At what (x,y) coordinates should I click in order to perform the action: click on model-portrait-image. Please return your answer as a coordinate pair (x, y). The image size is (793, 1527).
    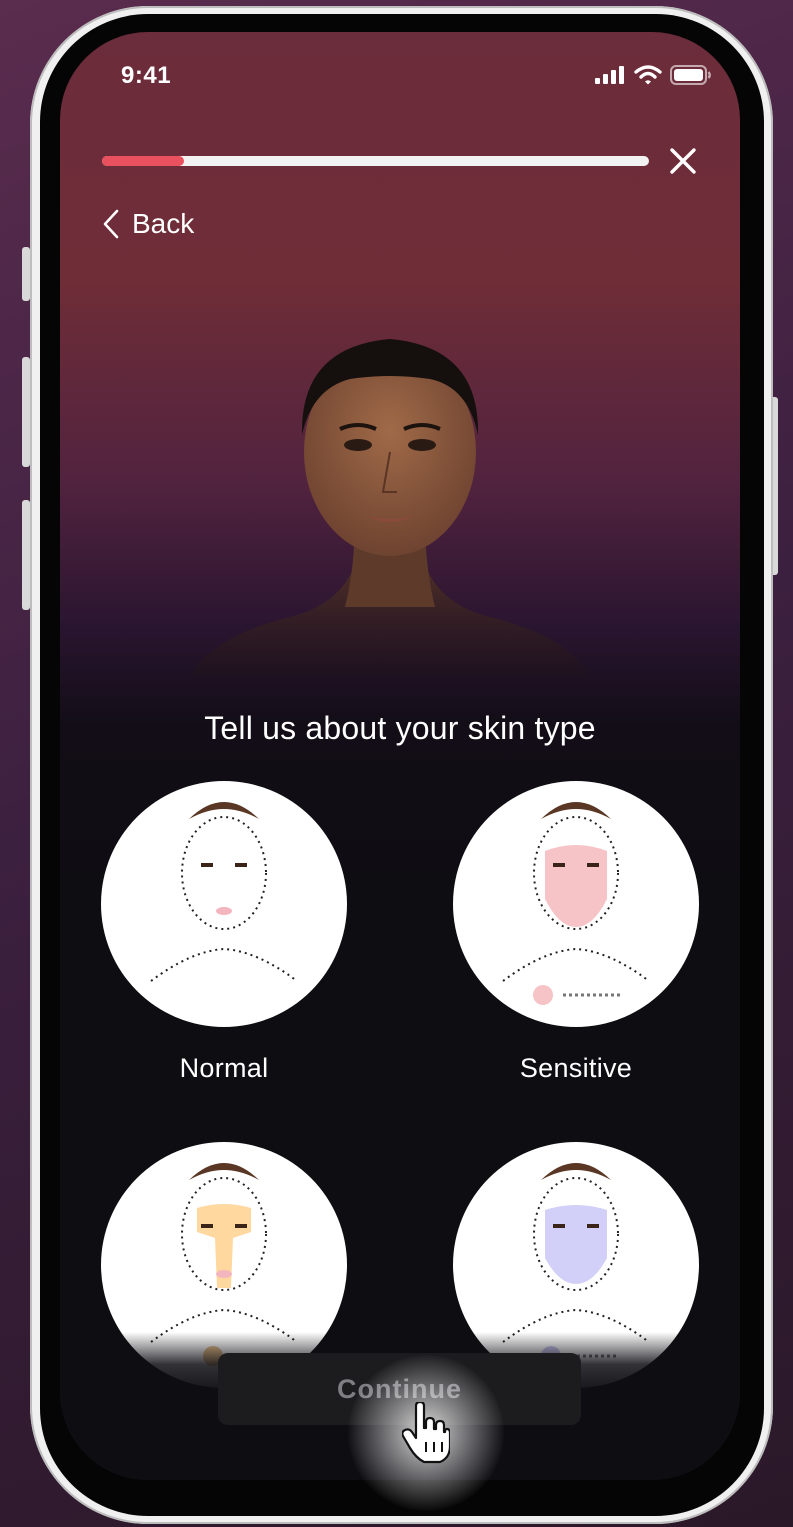
    Looking at the image, I should click on (390, 508).